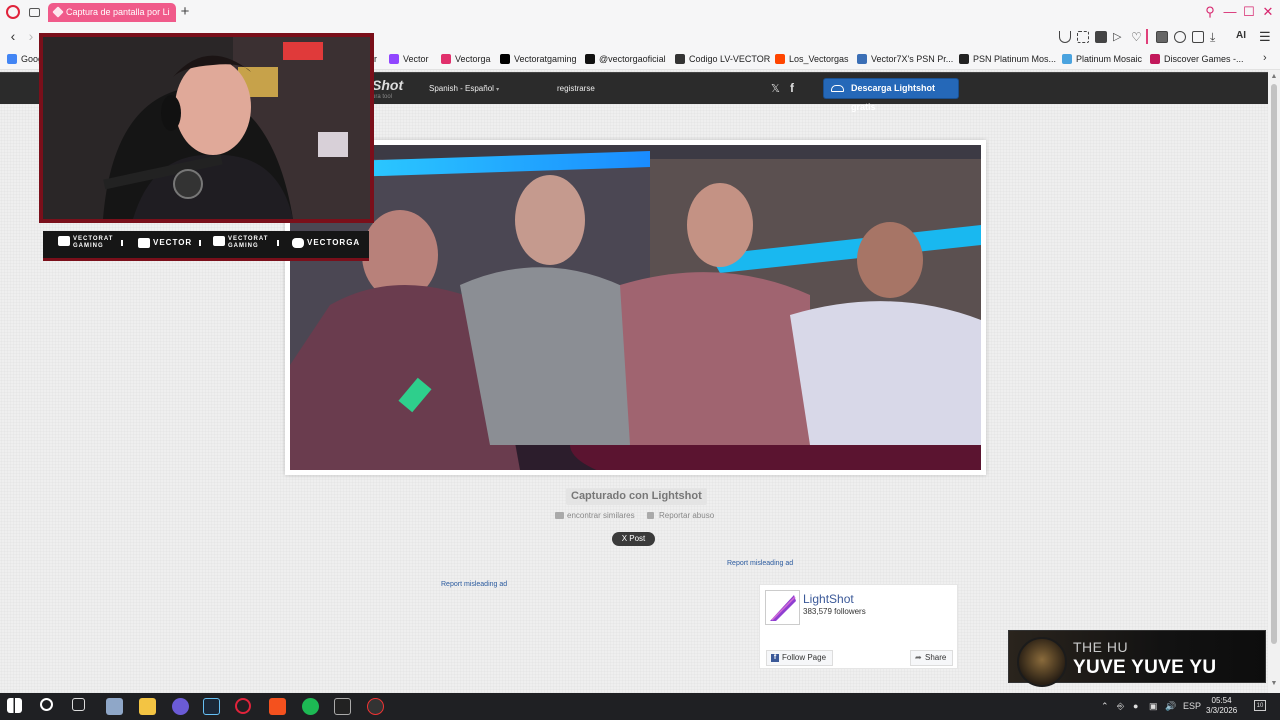 The height and width of the screenshot is (720, 1280). I want to click on search-icon: ⚲, so click(1210, 12).